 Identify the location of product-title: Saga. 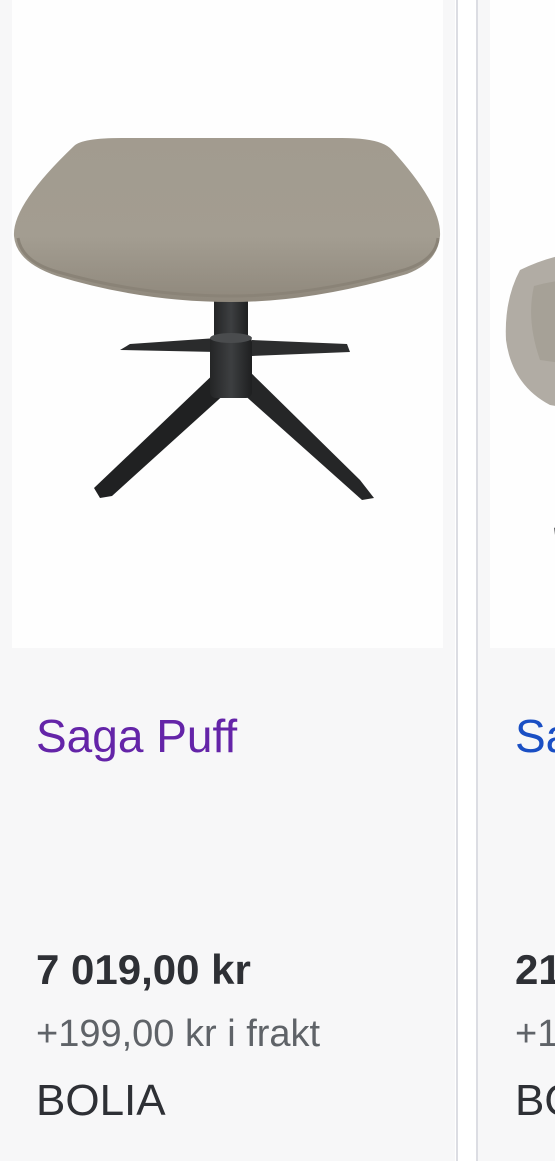
(535, 736).